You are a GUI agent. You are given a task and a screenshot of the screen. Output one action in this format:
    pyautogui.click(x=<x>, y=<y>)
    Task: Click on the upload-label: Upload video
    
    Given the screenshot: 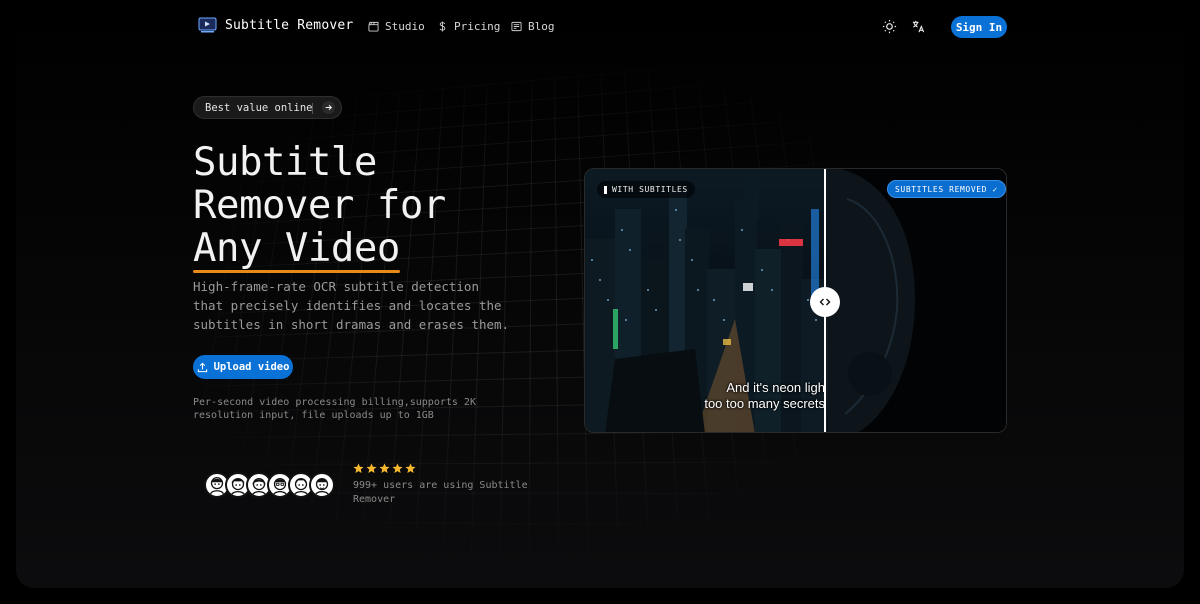 What is the action you would take?
    pyautogui.click(x=252, y=367)
    